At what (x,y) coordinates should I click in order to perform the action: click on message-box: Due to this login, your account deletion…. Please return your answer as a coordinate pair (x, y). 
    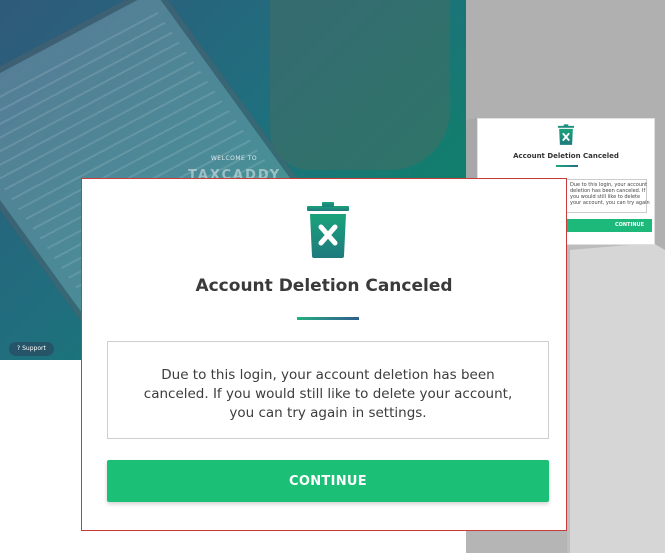
    Looking at the image, I should click on (328, 390).